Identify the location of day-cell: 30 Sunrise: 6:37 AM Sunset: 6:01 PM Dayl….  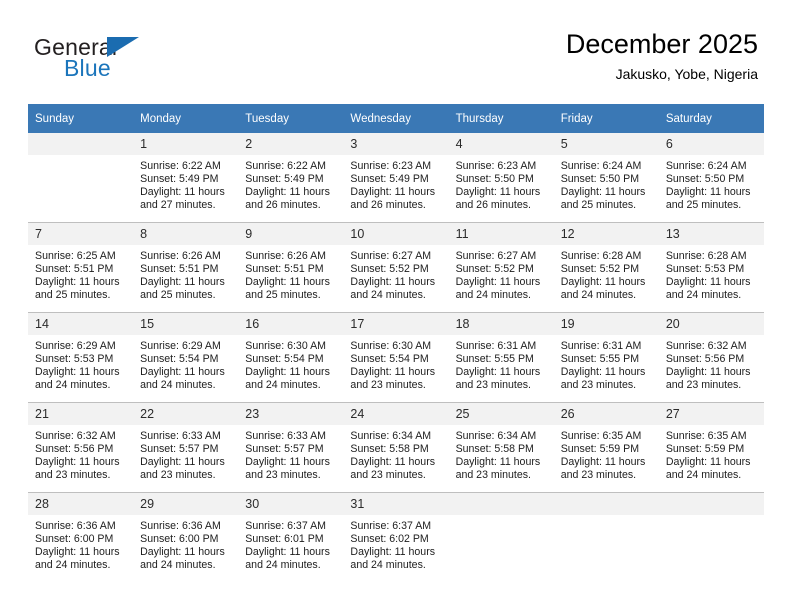
(291, 537).